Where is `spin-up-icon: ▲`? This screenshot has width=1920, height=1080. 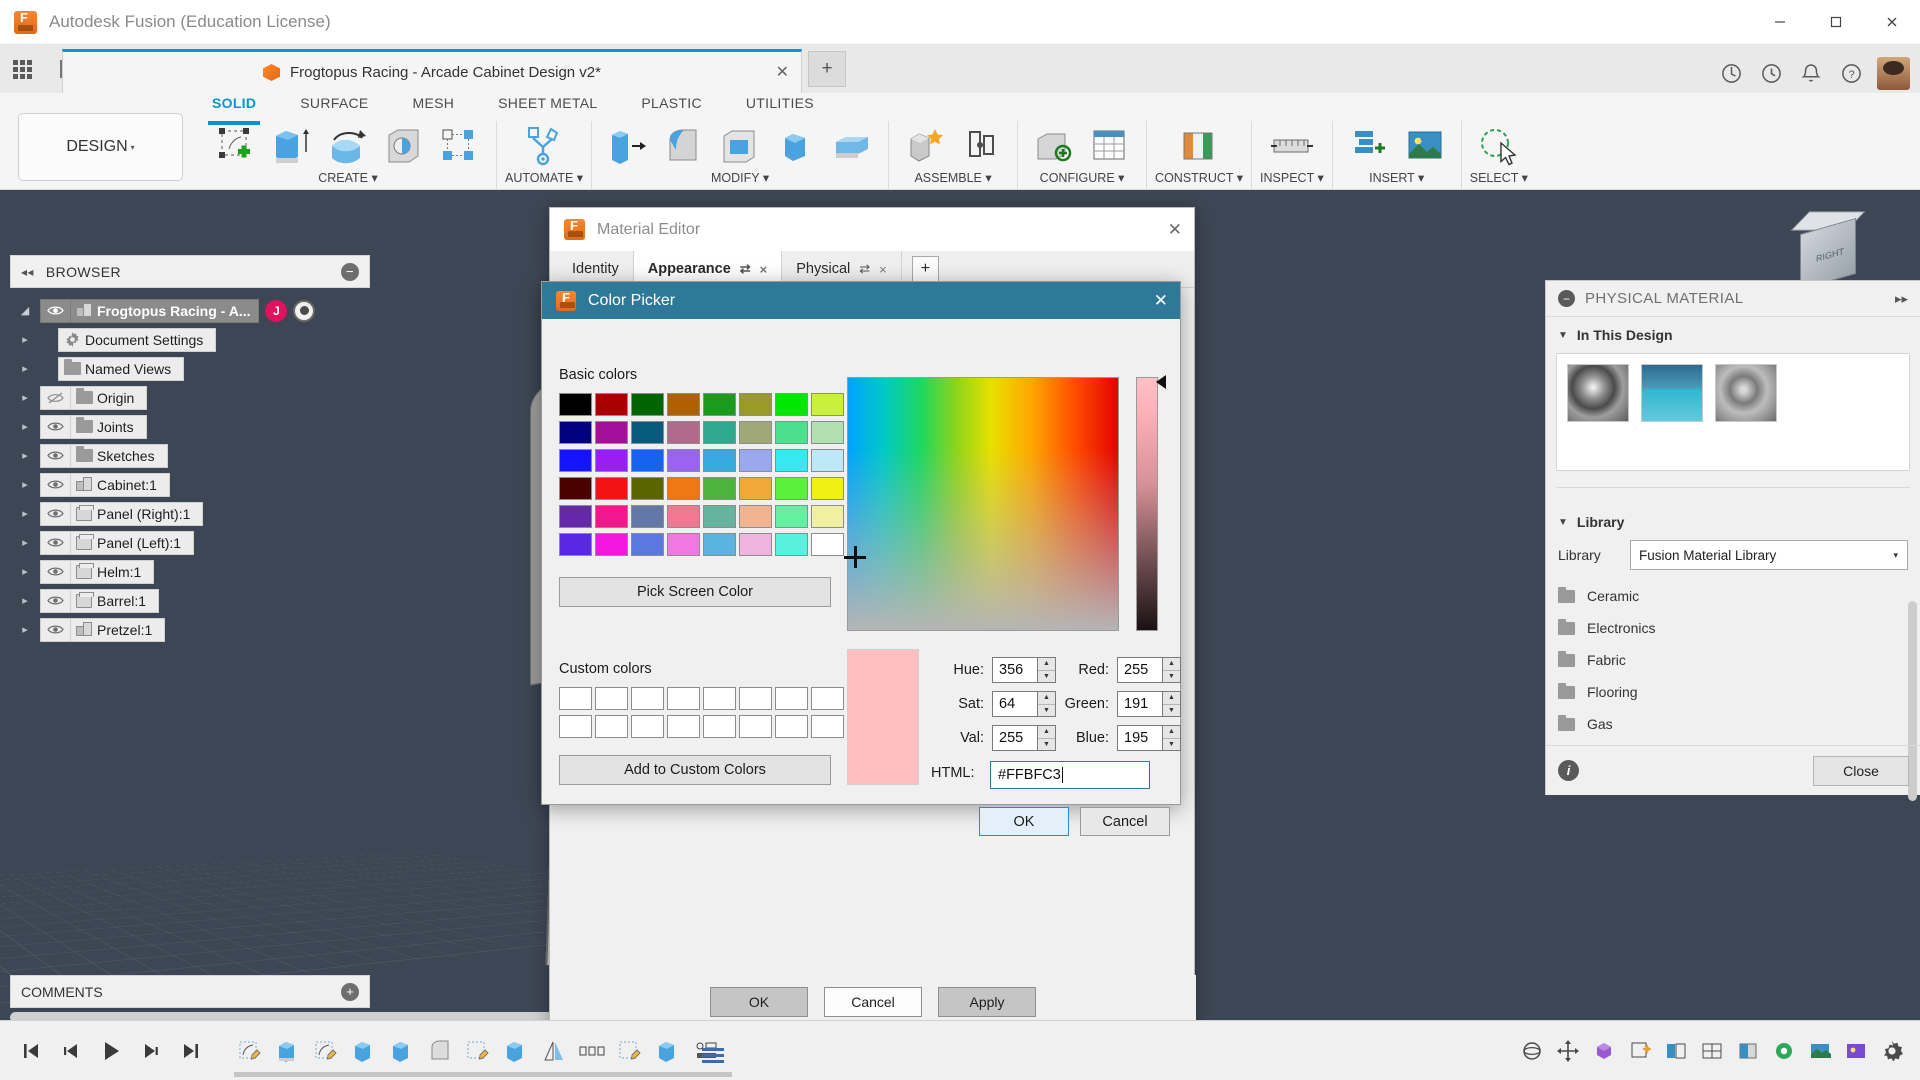 spin-up-icon: ▲ is located at coordinates (1171, 664).